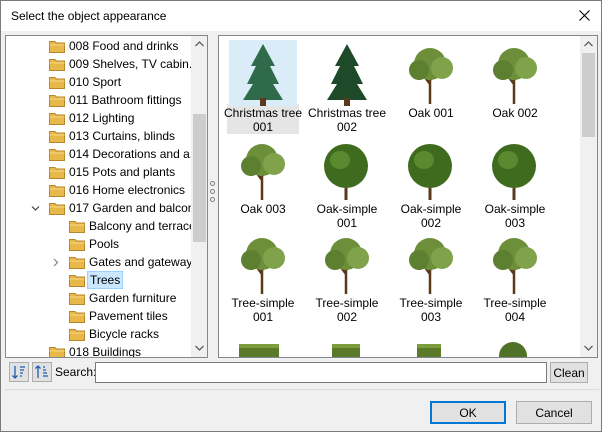 The image size is (602, 432). Describe the element at coordinates (569, 372) in the screenshot. I see `clean-button: Clean` at that location.